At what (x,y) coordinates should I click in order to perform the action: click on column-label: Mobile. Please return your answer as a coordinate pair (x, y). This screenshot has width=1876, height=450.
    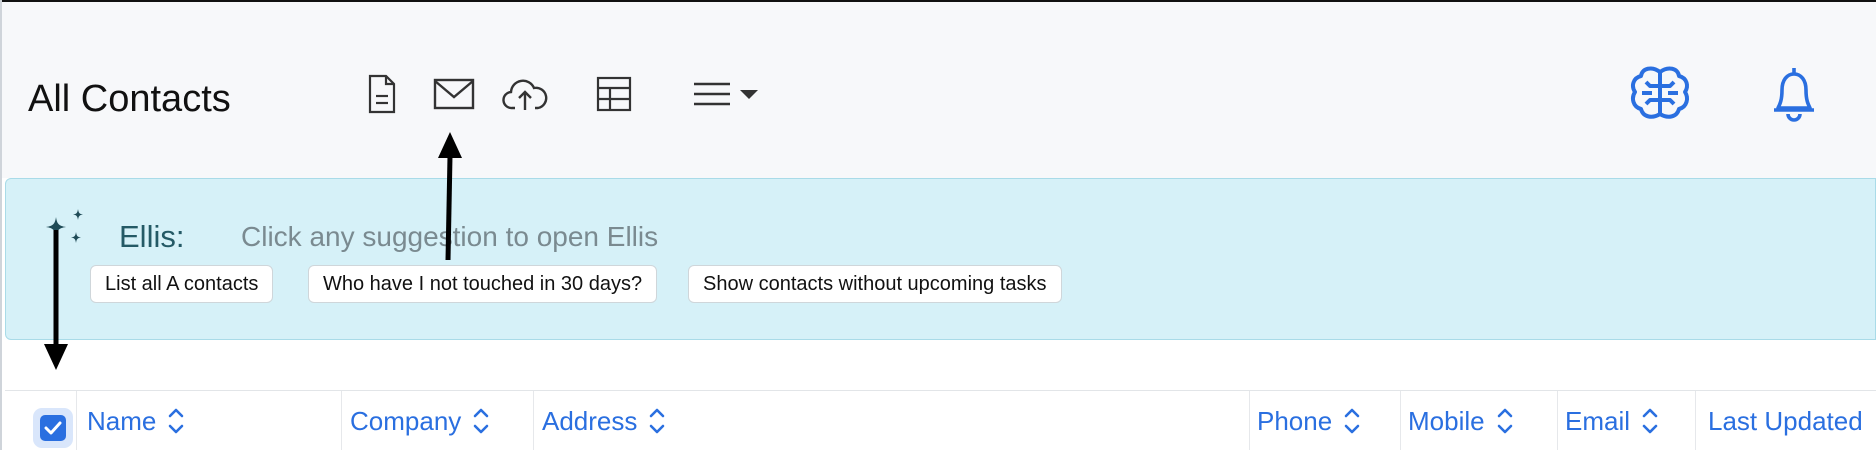
    Looking at the image, I should click on (1446, 420).